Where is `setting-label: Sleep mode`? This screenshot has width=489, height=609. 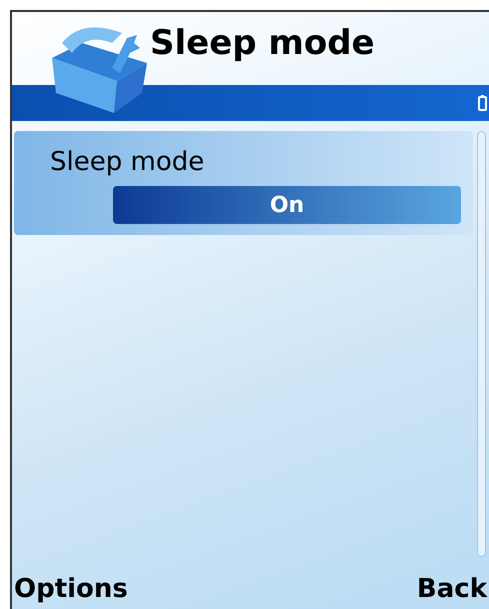 setting-label: Sleep mode is located at coordinates (127, 162).